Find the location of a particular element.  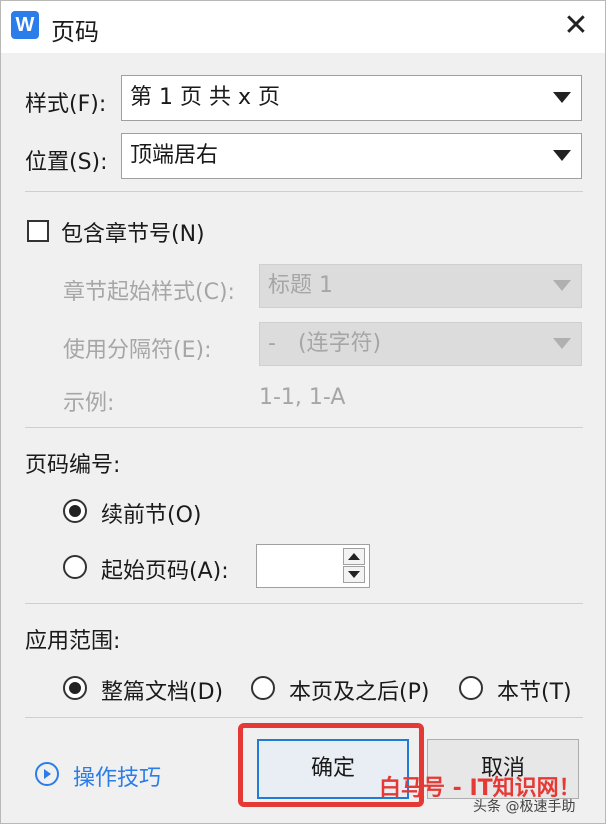

scope-whole-document-radio is located at coordinates (75, 688).